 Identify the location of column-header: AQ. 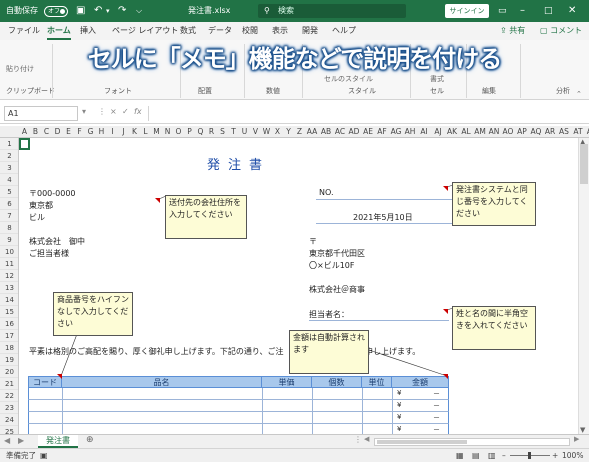
(536, 131).